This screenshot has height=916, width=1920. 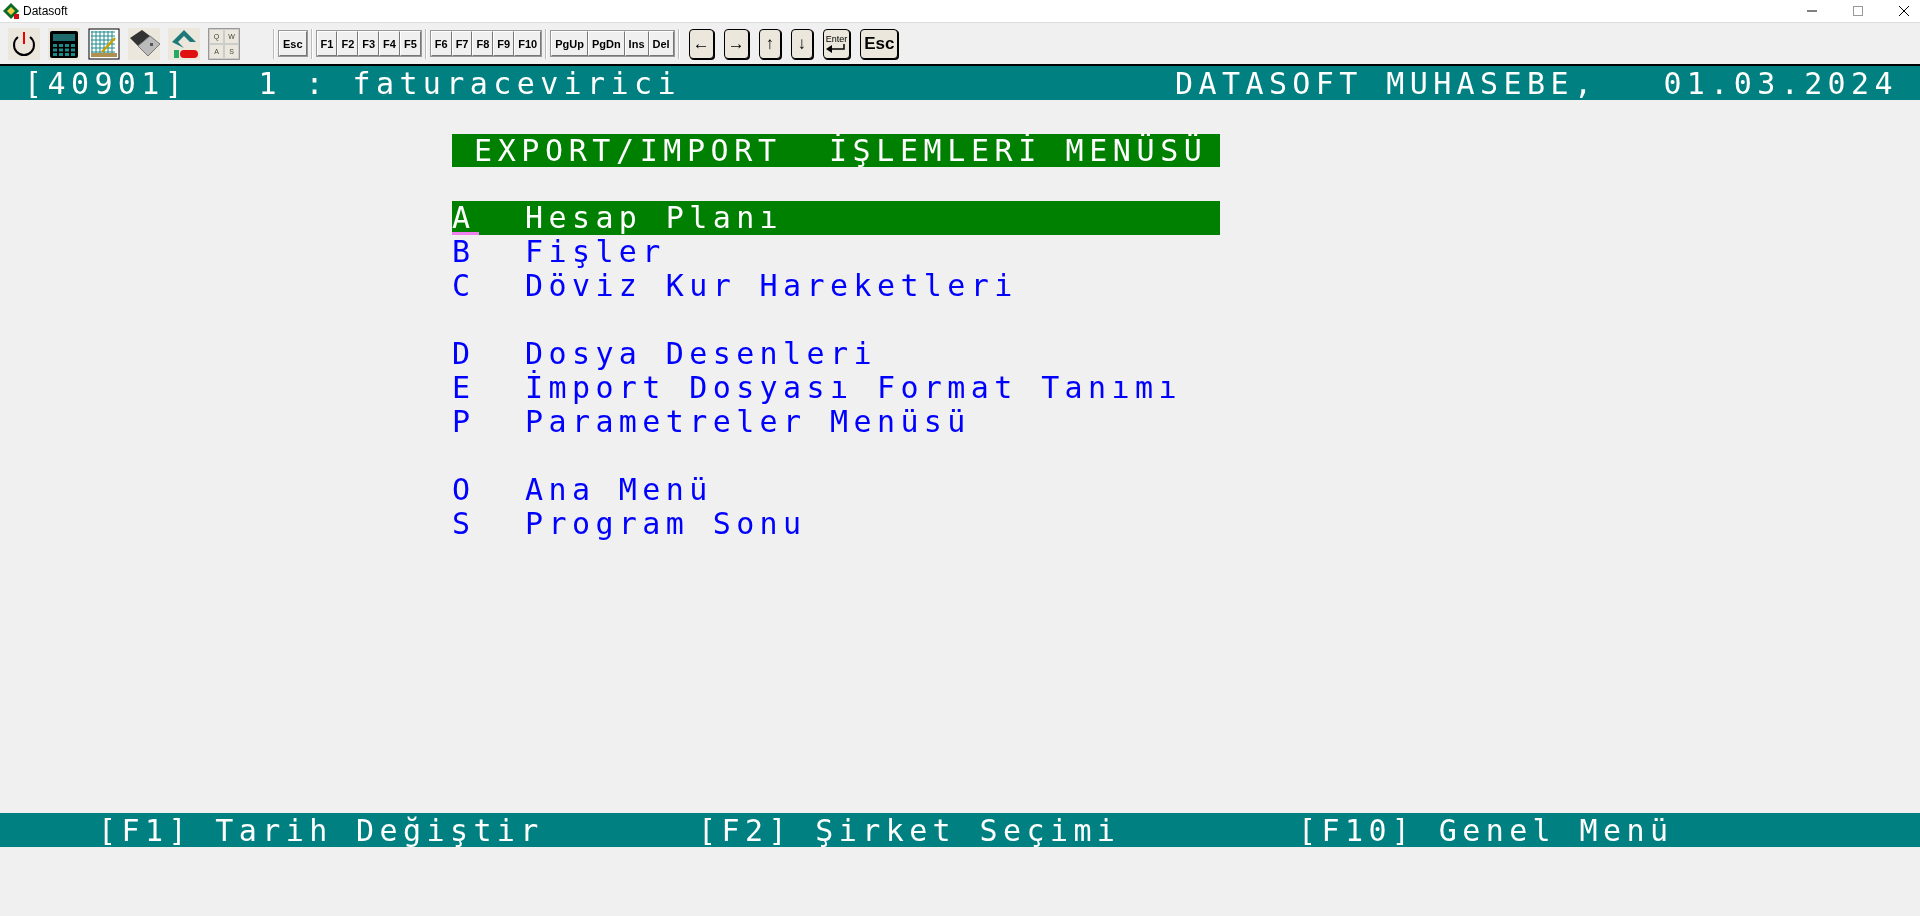 I want to click on key-button: F9, so click(x=504, y=43).